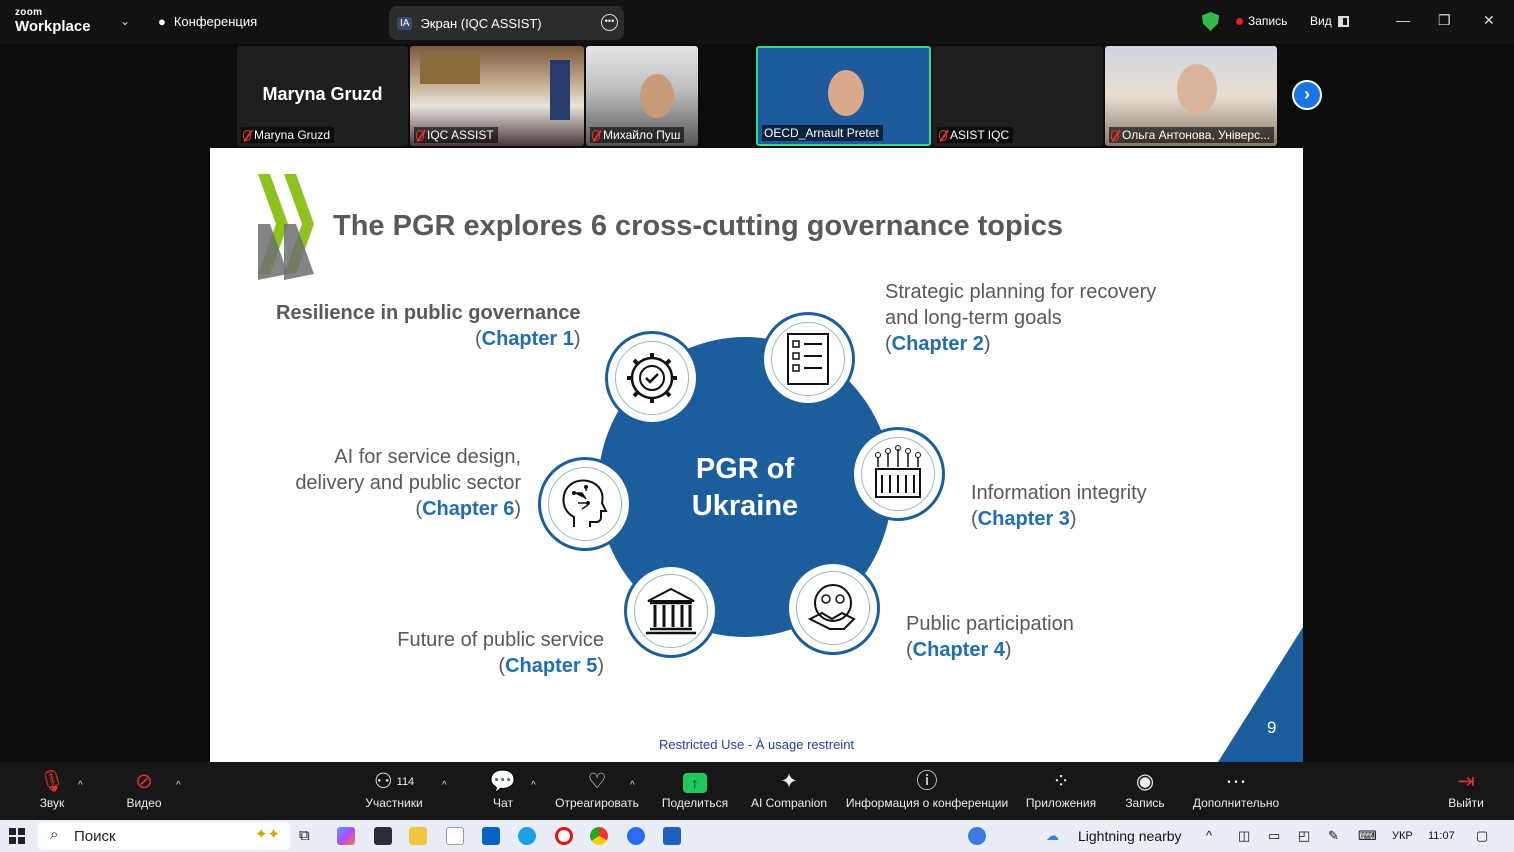 This screenshot has height=852, width=1514. What do you see at coordinates (599, 836) in the screenshot?
I see `chrome-icon` at bounding box center [599, 836].